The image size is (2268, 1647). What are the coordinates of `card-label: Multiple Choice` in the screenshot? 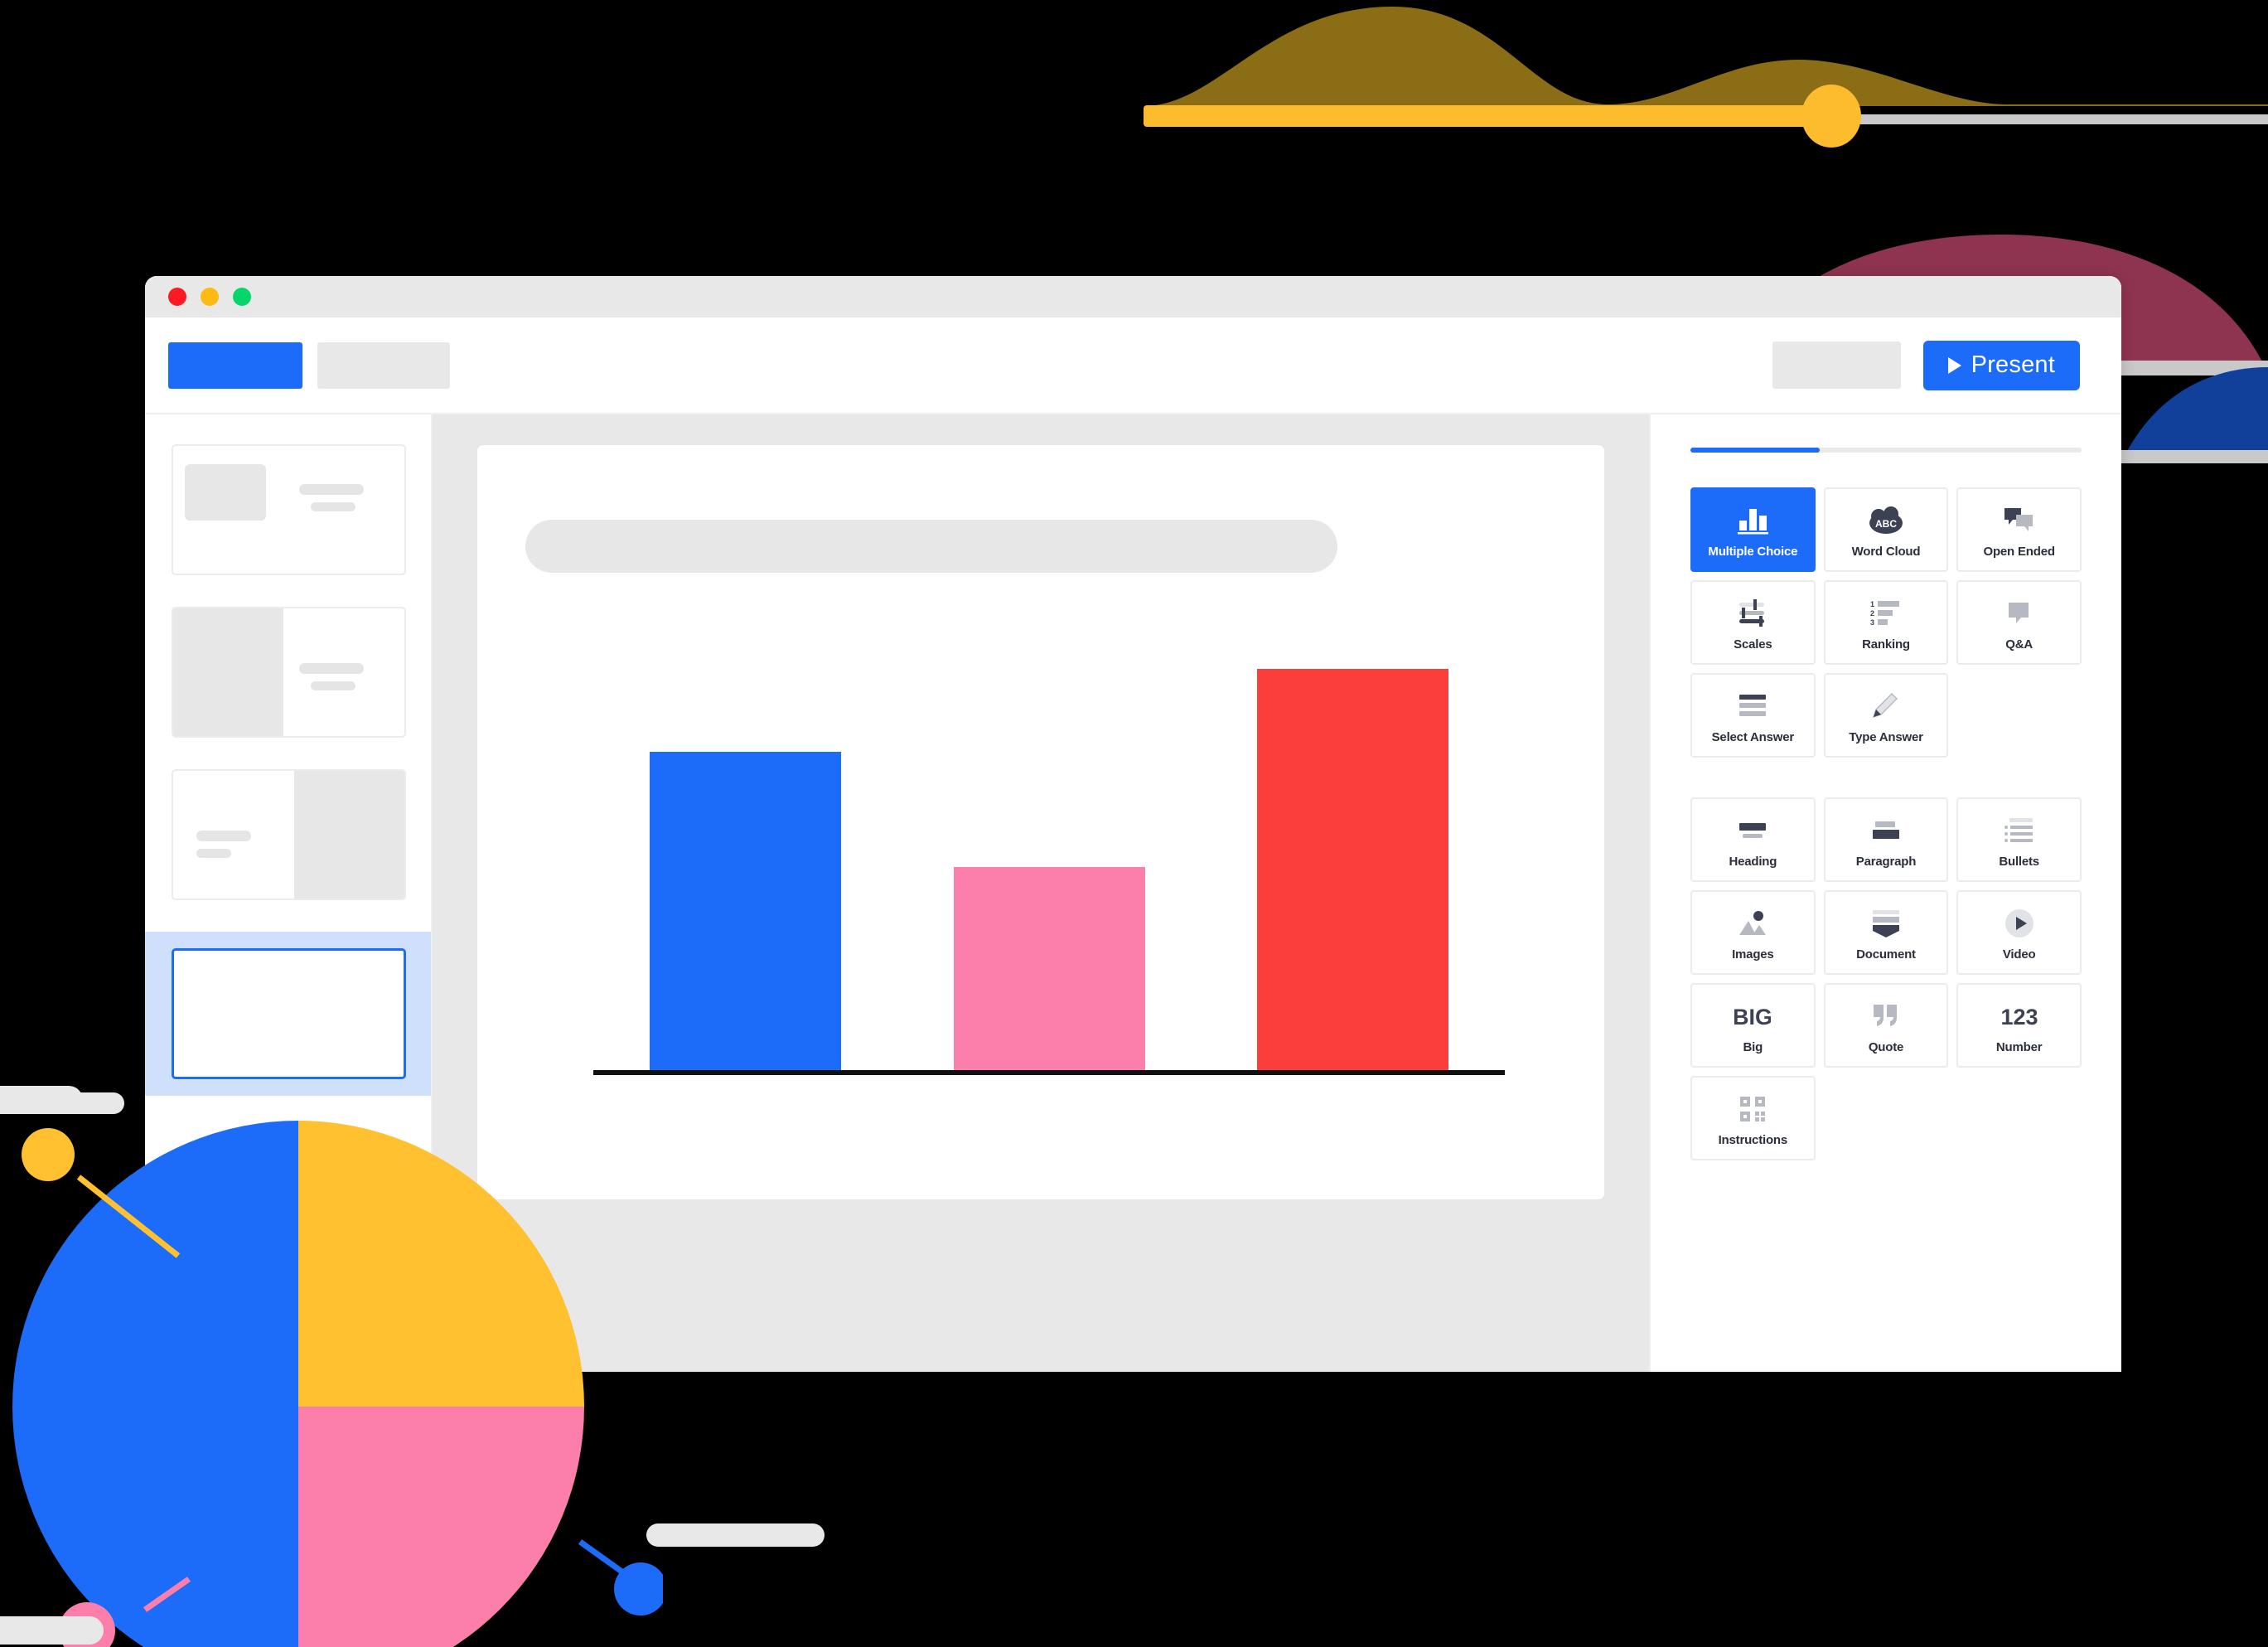 It's located at (1753, 551).